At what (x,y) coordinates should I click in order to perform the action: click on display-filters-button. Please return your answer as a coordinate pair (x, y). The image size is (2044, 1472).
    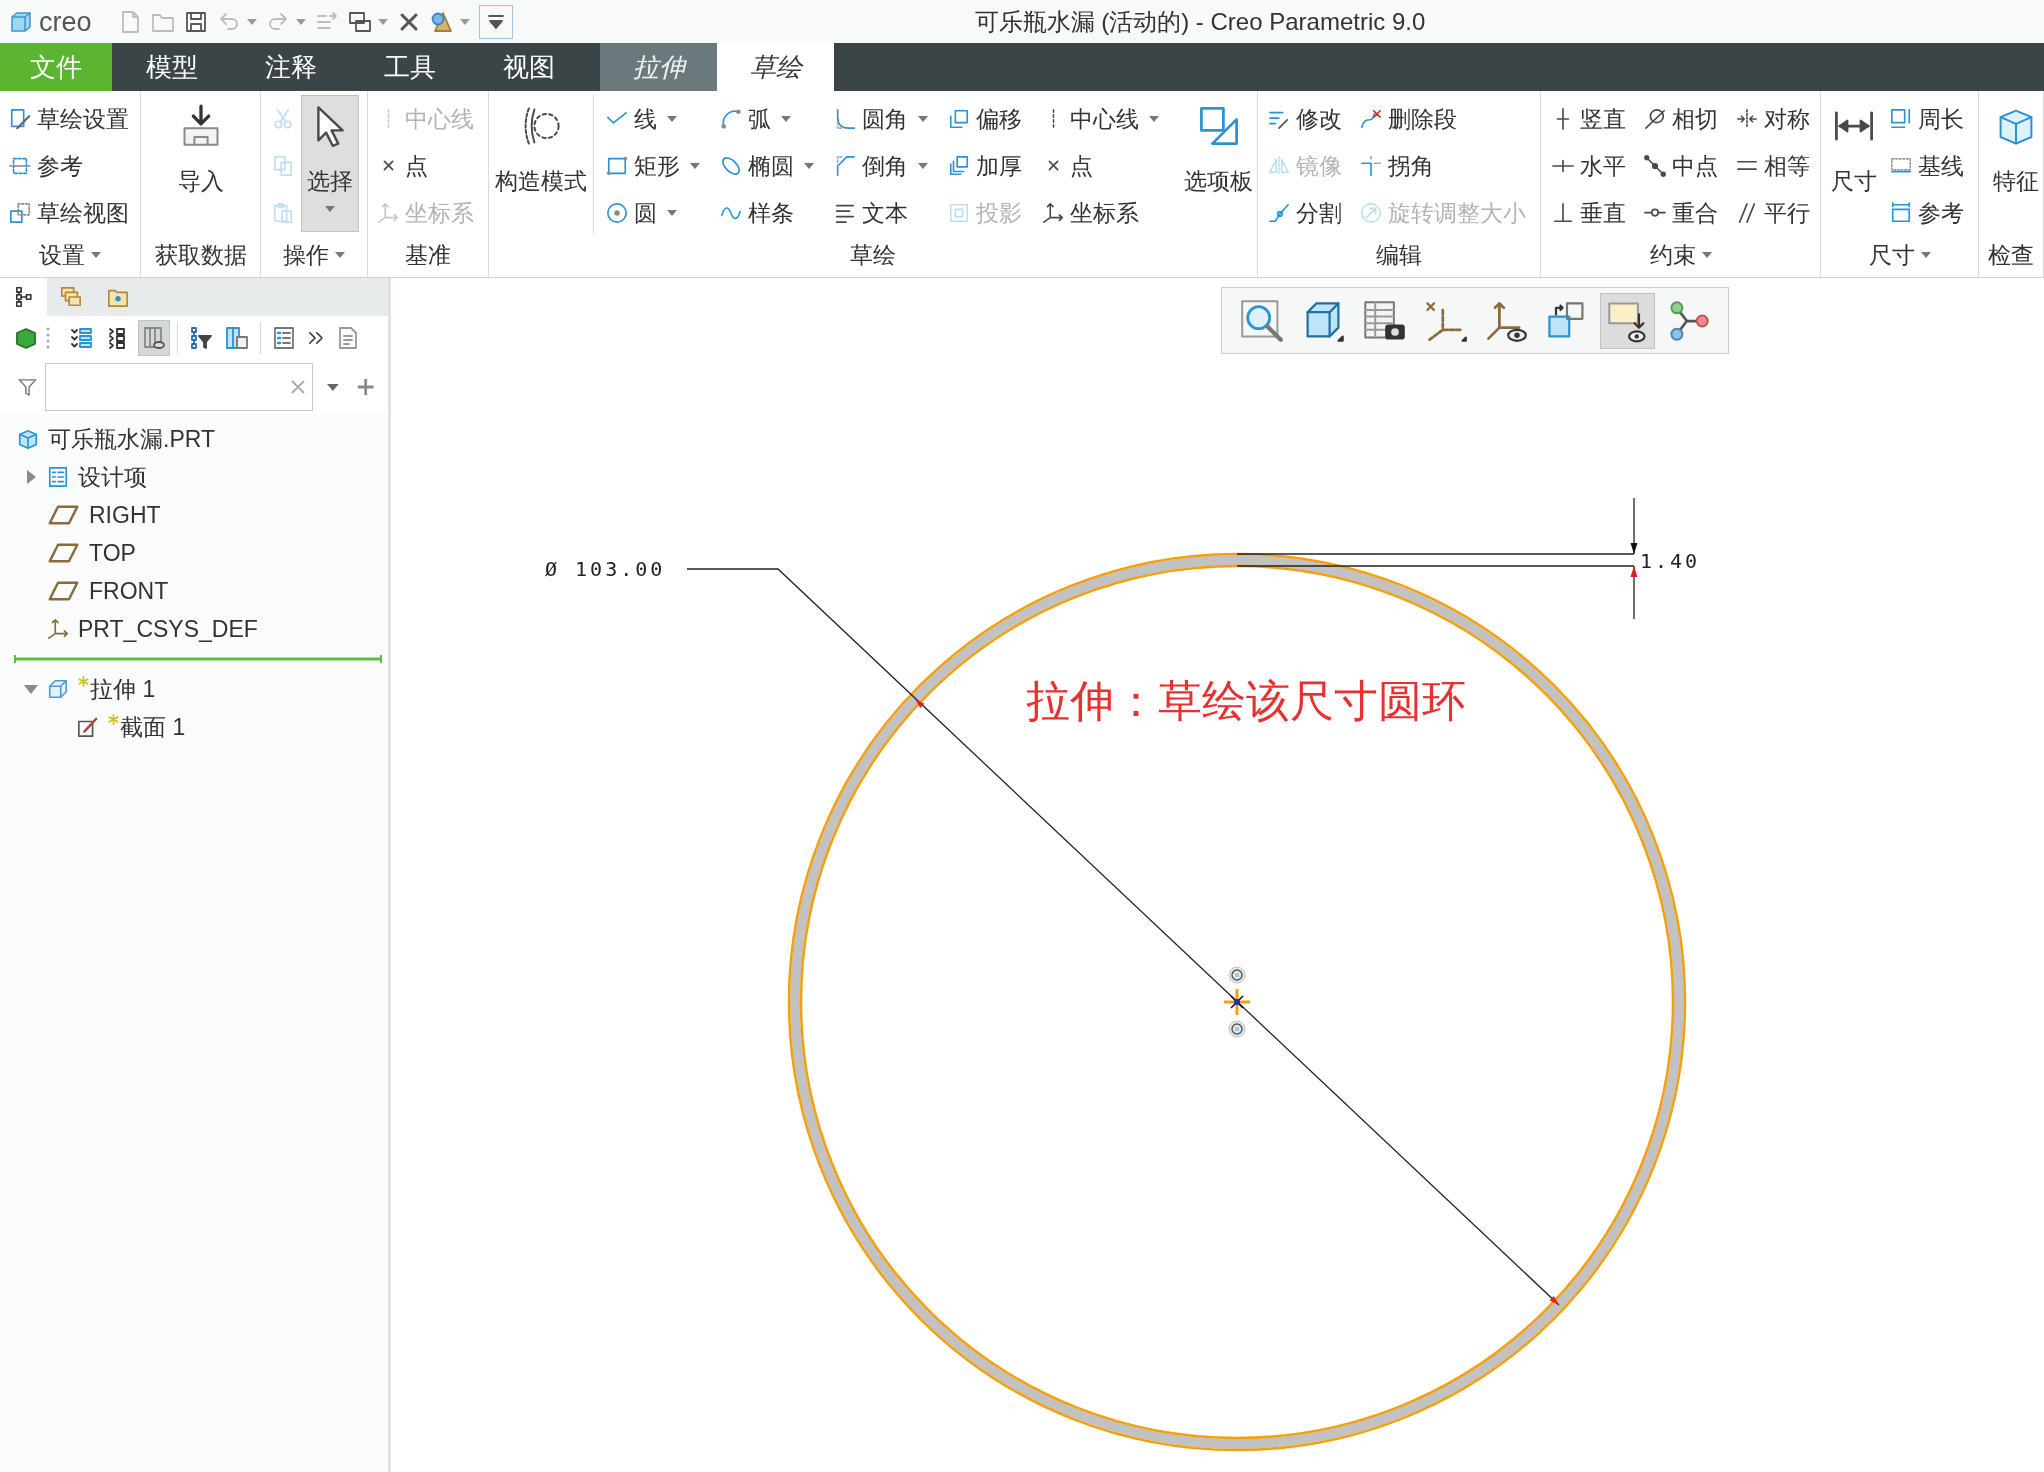
    Looking at the image, I should click on (1627, 320).